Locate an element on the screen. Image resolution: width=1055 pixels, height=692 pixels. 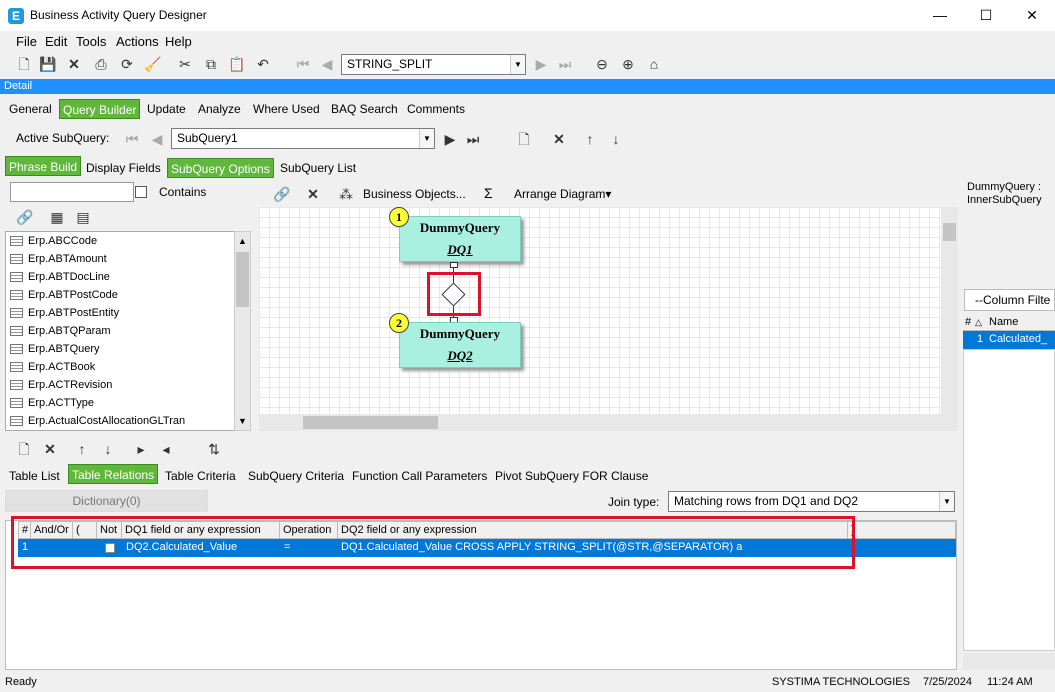
delete-icon: ✕ is located at coordinates (74, 64).